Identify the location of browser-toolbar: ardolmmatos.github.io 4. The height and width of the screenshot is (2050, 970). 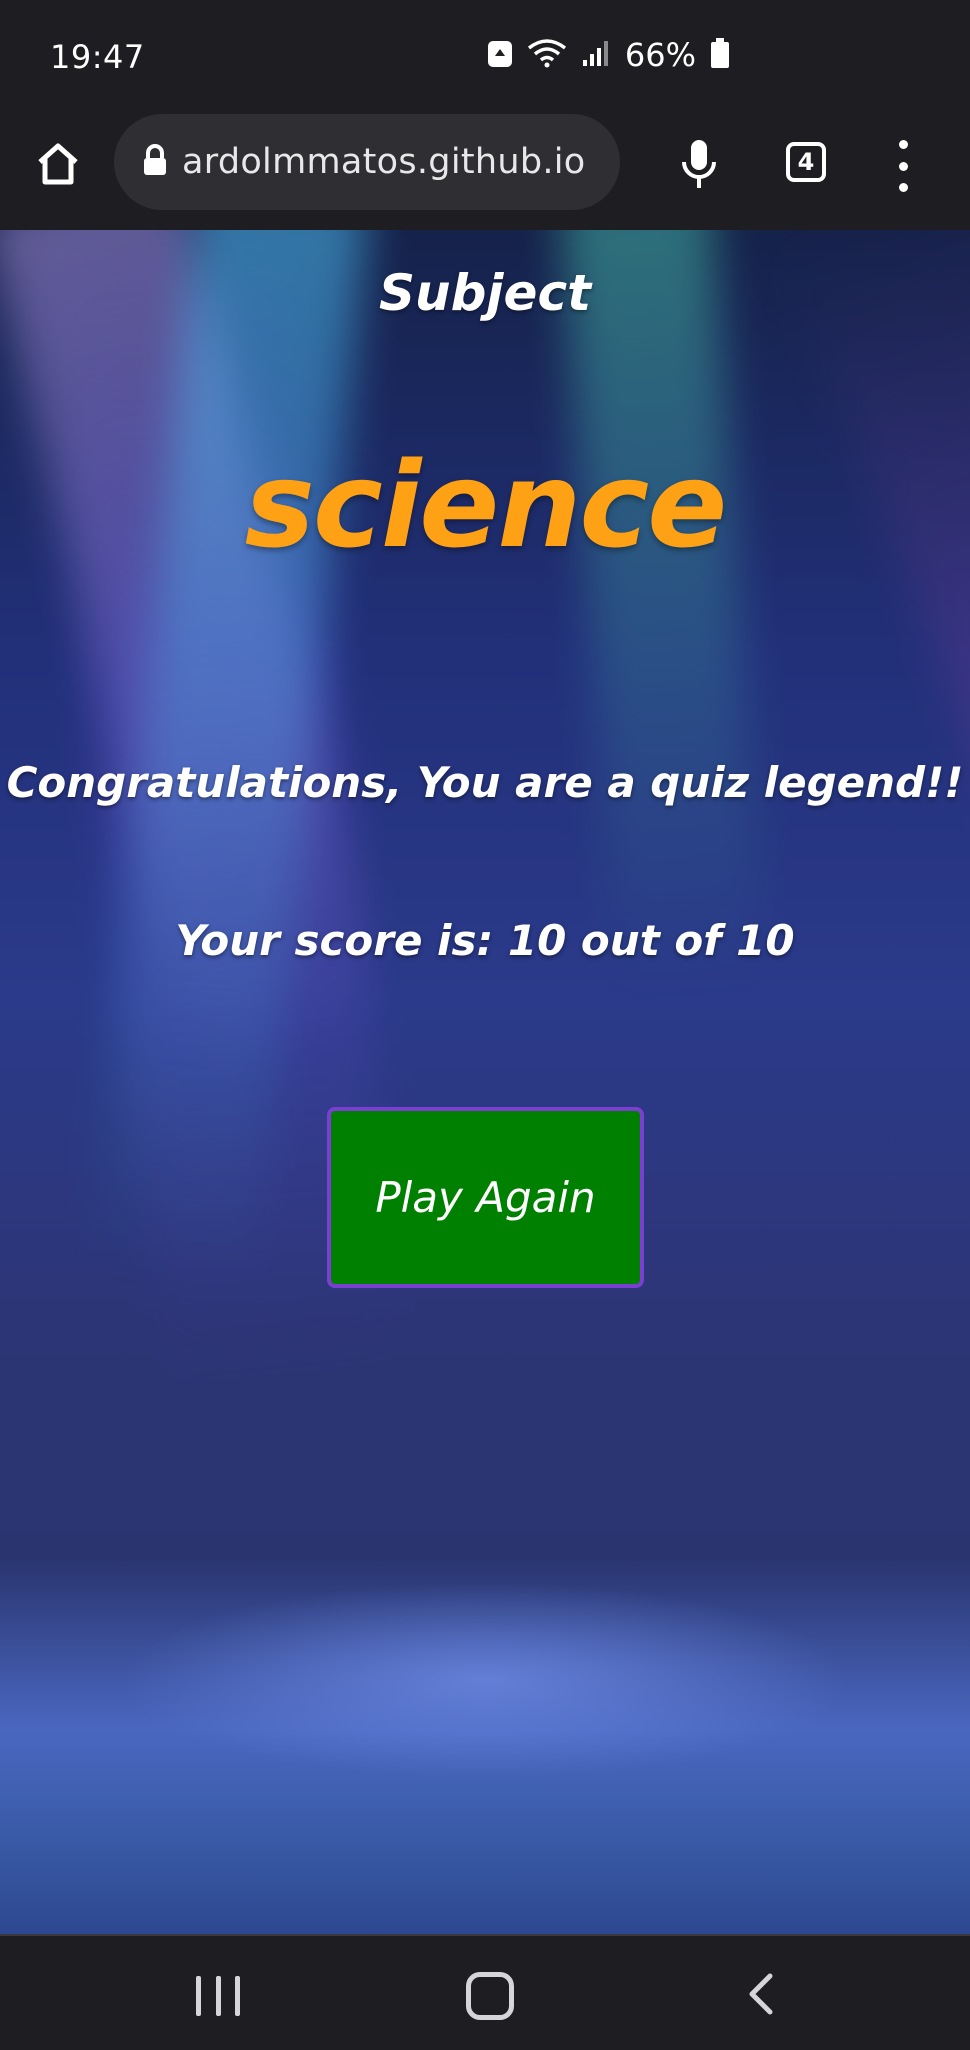
(485, 172).